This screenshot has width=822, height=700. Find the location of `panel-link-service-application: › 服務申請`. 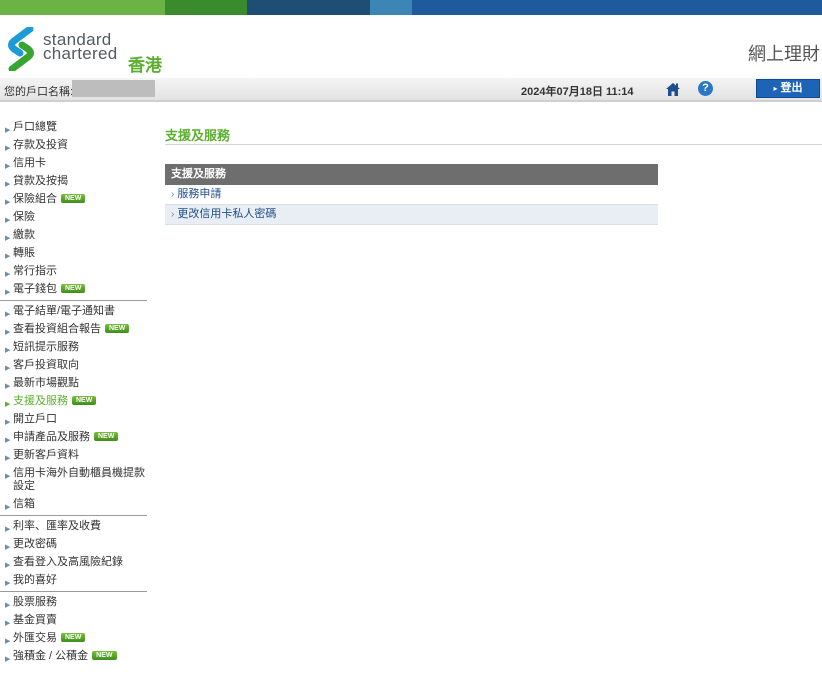

panel-link-service-application: › 服務申請 is located at coordinates (411, 195).